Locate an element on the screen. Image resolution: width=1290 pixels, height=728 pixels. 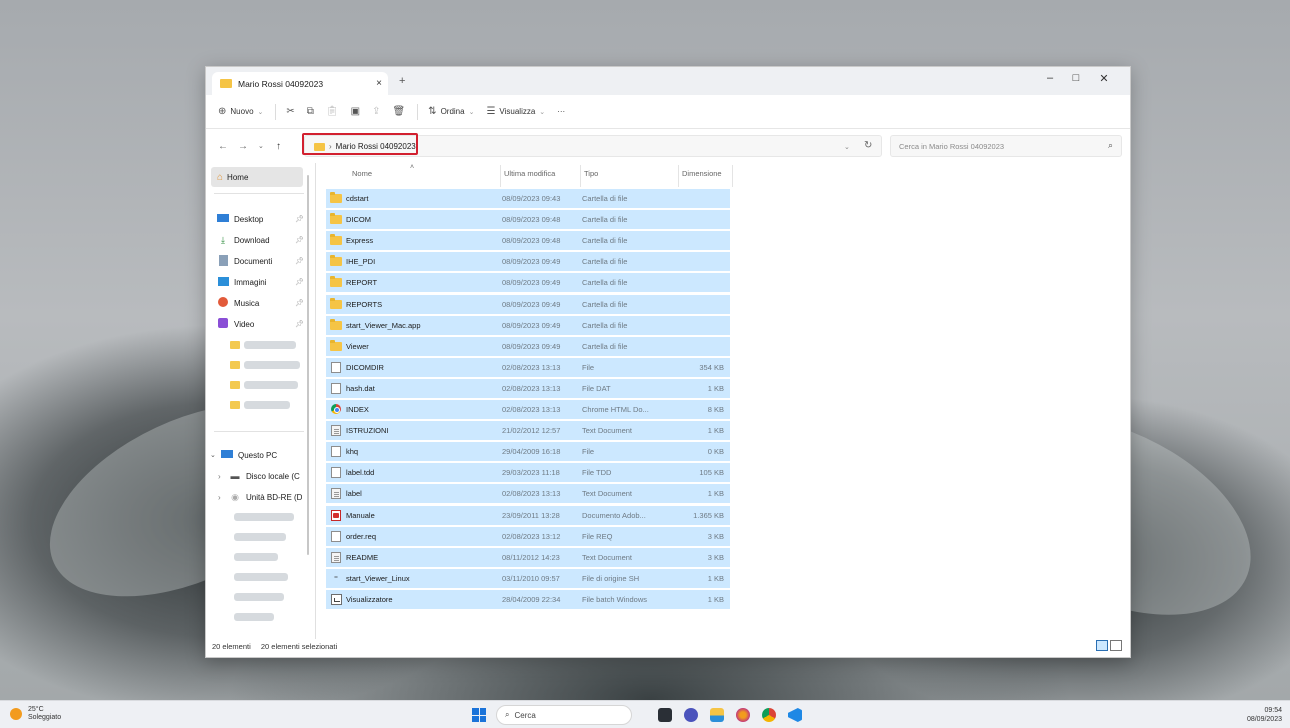
search-input is located at coordinates (999, 146).